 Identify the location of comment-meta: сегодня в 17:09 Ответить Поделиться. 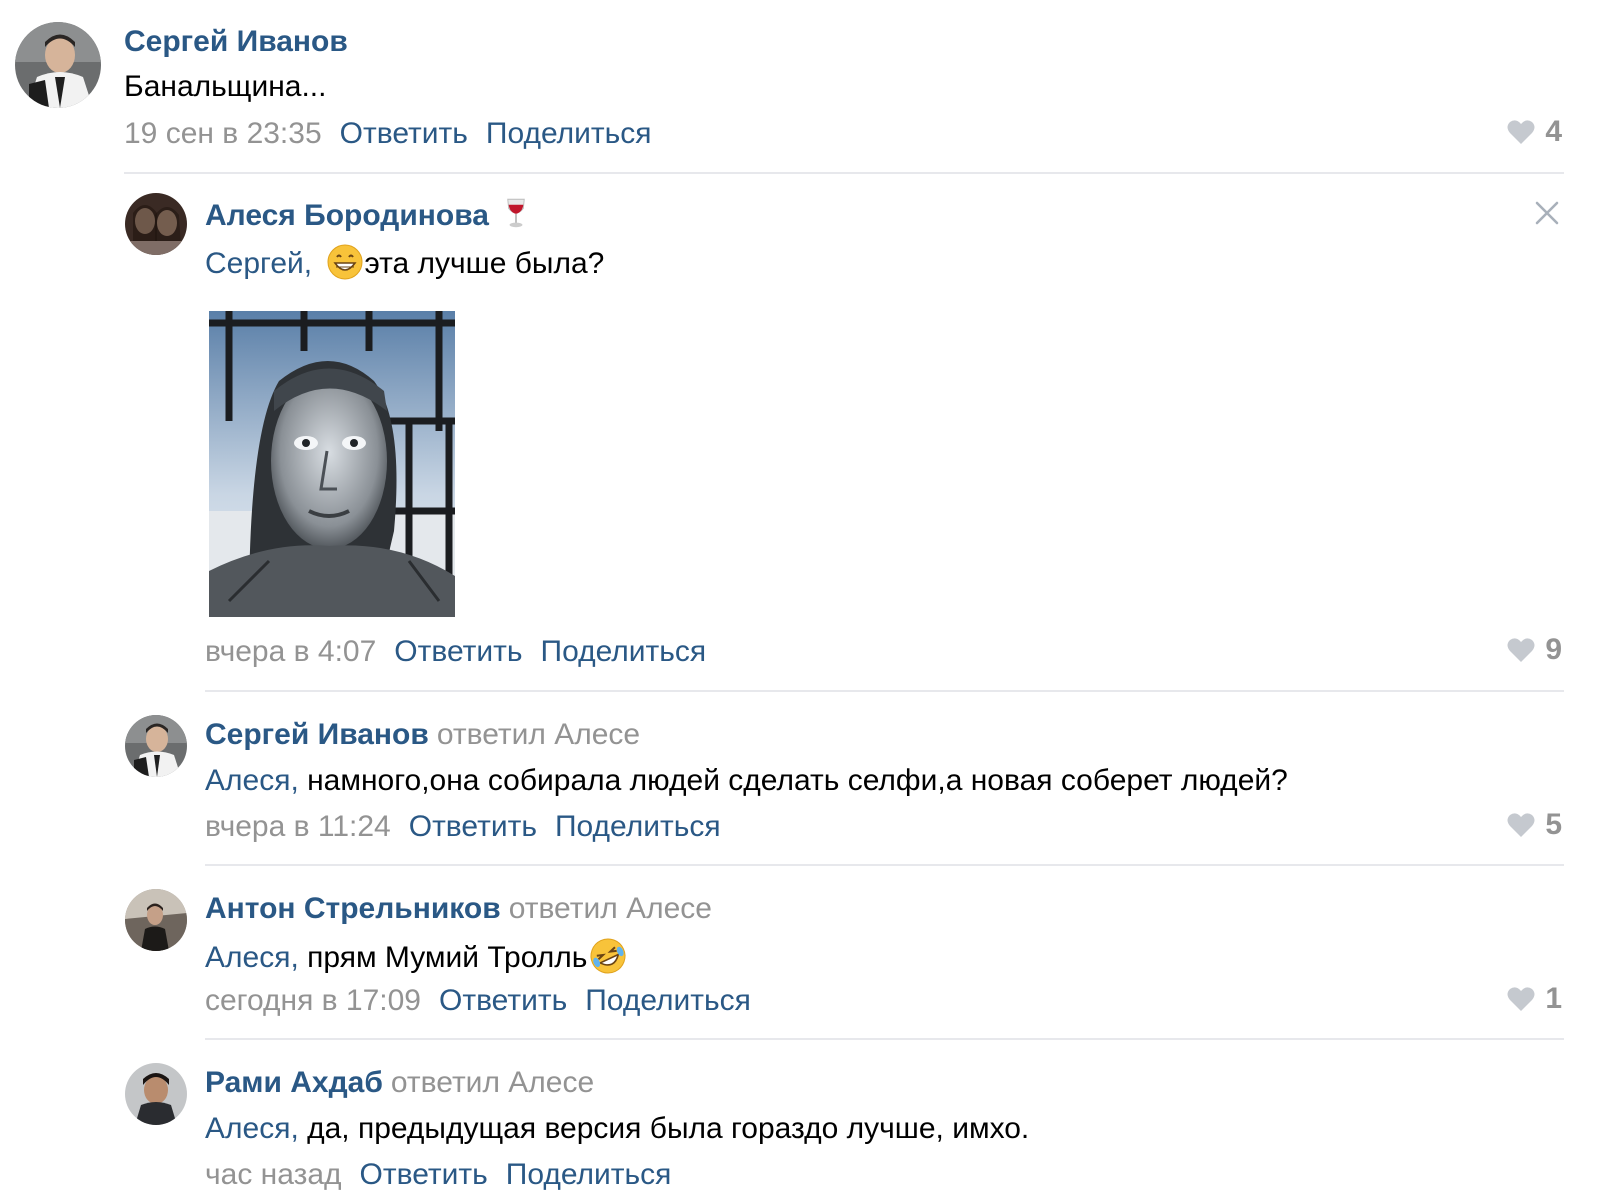
(478, 1001).